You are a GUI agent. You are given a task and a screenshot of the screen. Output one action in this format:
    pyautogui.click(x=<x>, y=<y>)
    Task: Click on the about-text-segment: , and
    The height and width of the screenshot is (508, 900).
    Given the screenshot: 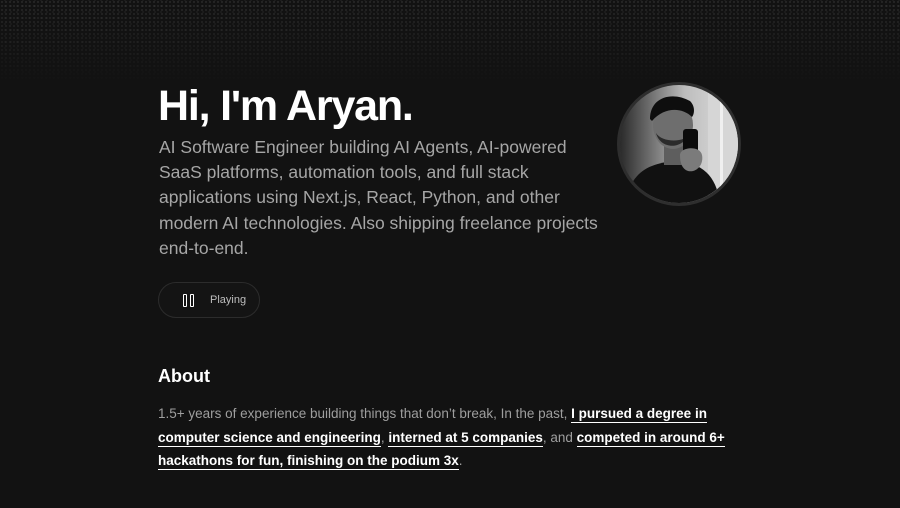 What is the action you would take?
    pyautogui.click(x=559, y=437)
    